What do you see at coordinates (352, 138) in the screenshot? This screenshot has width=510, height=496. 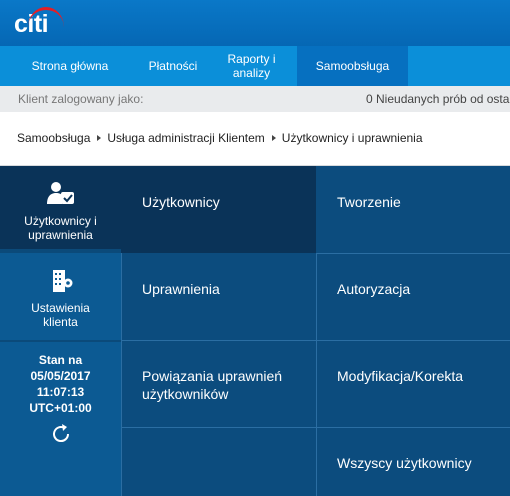 I see `breadcrumb-item-users-permissions: Użytkownicy i uprawnienia` at bounding box center [352, 138].